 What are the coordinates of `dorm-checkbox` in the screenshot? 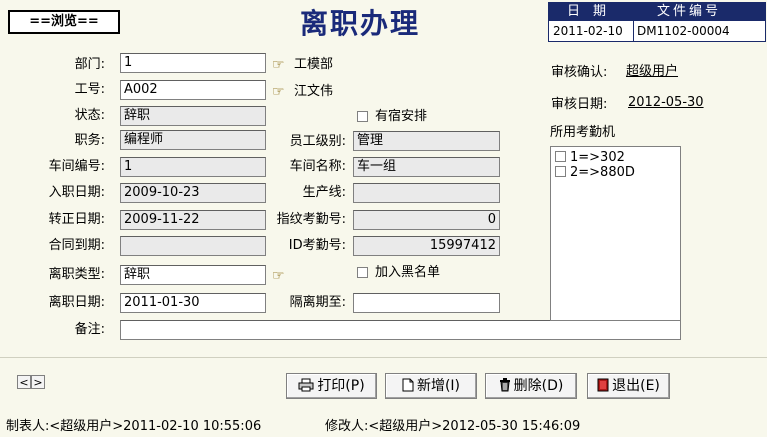 It's located at (362, 116).